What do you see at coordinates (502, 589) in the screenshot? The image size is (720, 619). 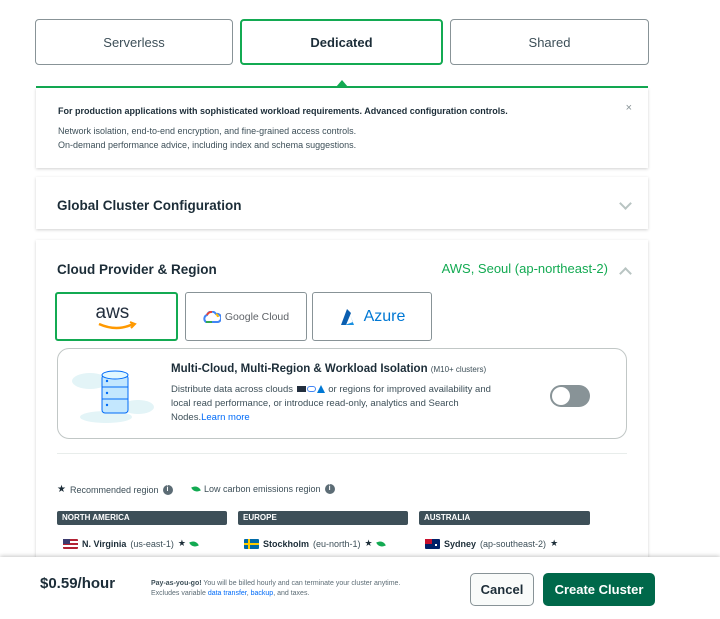 I see `cancel-button: Cancel` at bounding box center [502, 589].